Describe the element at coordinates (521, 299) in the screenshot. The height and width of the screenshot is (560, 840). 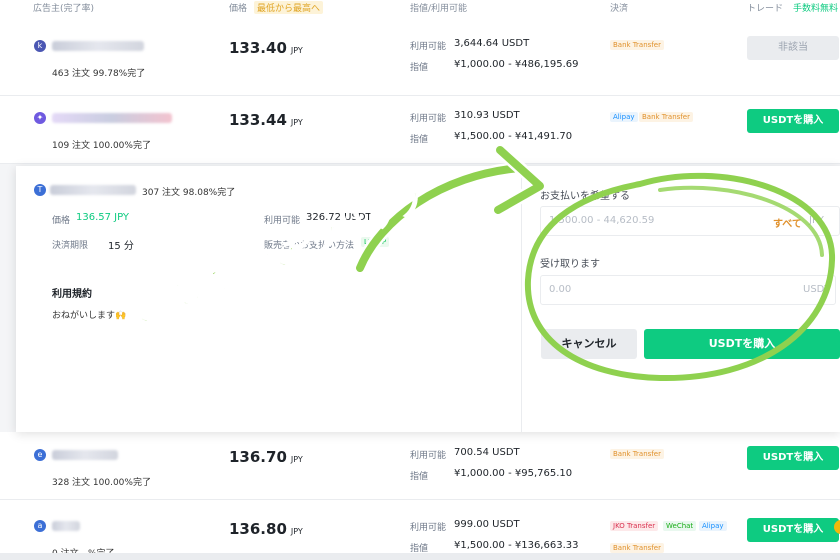
I see `panel-divider` at that location.